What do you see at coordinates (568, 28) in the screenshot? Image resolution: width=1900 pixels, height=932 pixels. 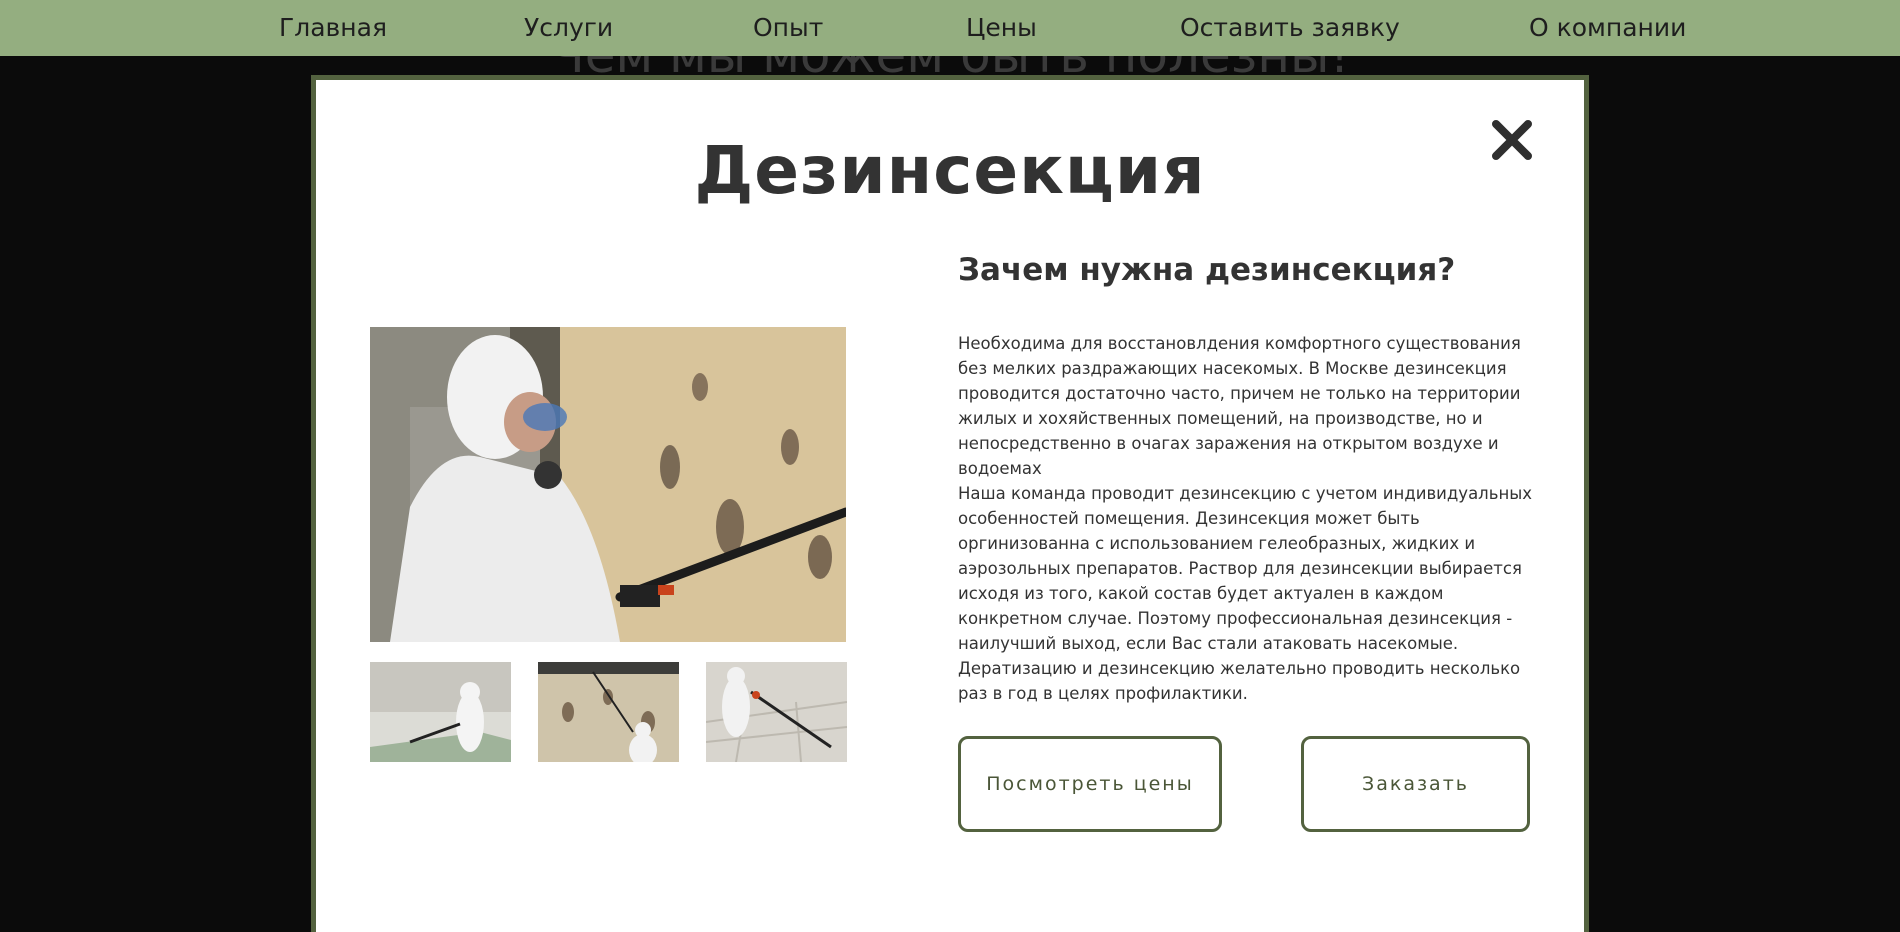 I see `nav-services: Услуги` at bounding box center [568, 28].